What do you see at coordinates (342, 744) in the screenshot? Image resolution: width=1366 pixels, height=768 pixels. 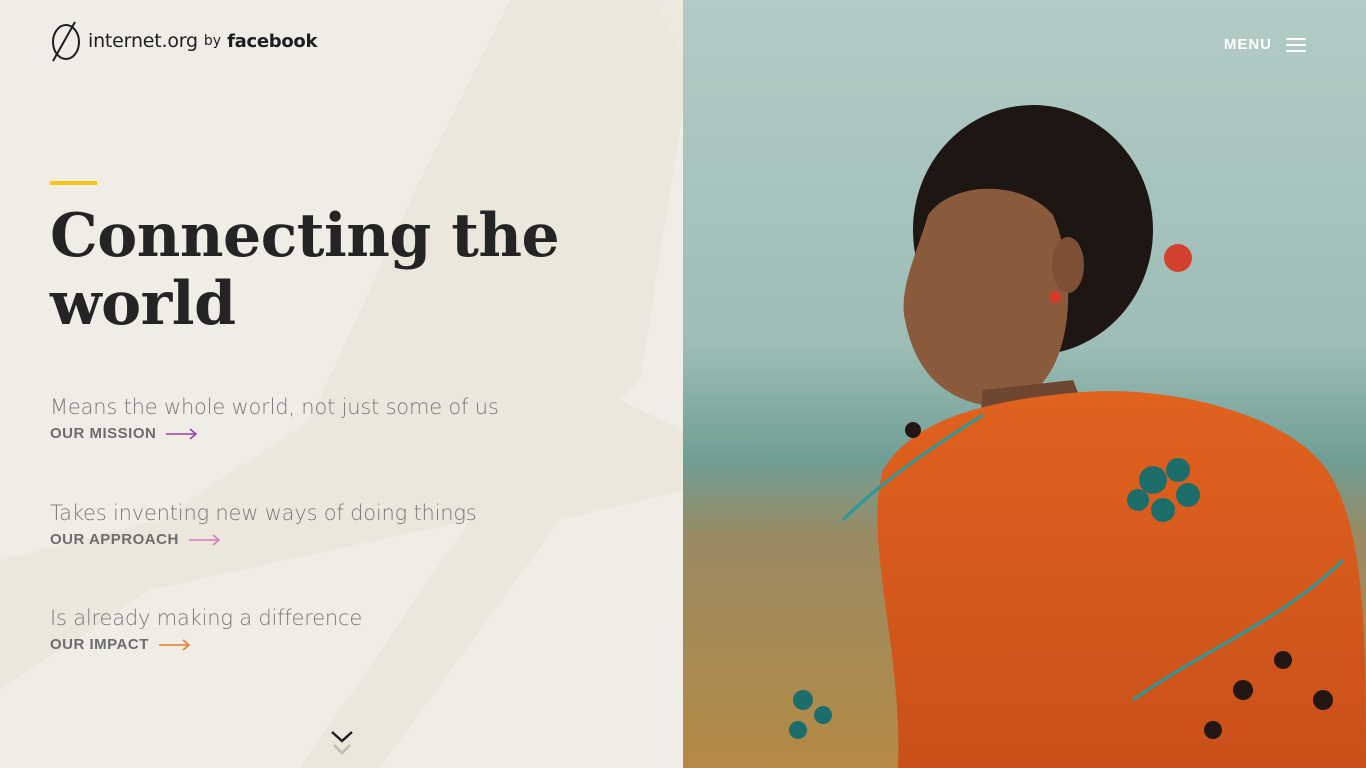 I see `chevron-down-icon` at bounding box center [342, 744].